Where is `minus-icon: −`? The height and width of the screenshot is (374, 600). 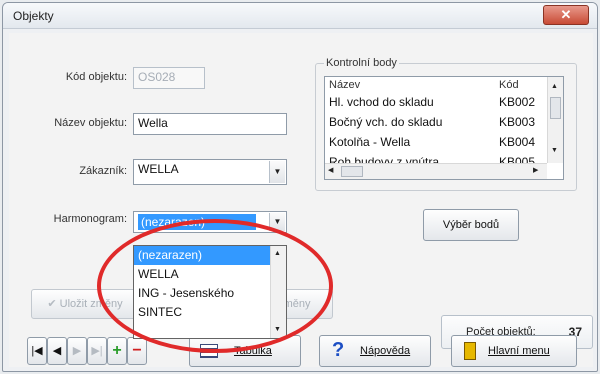
minus-icon: − is located at coordinates (137, 350).